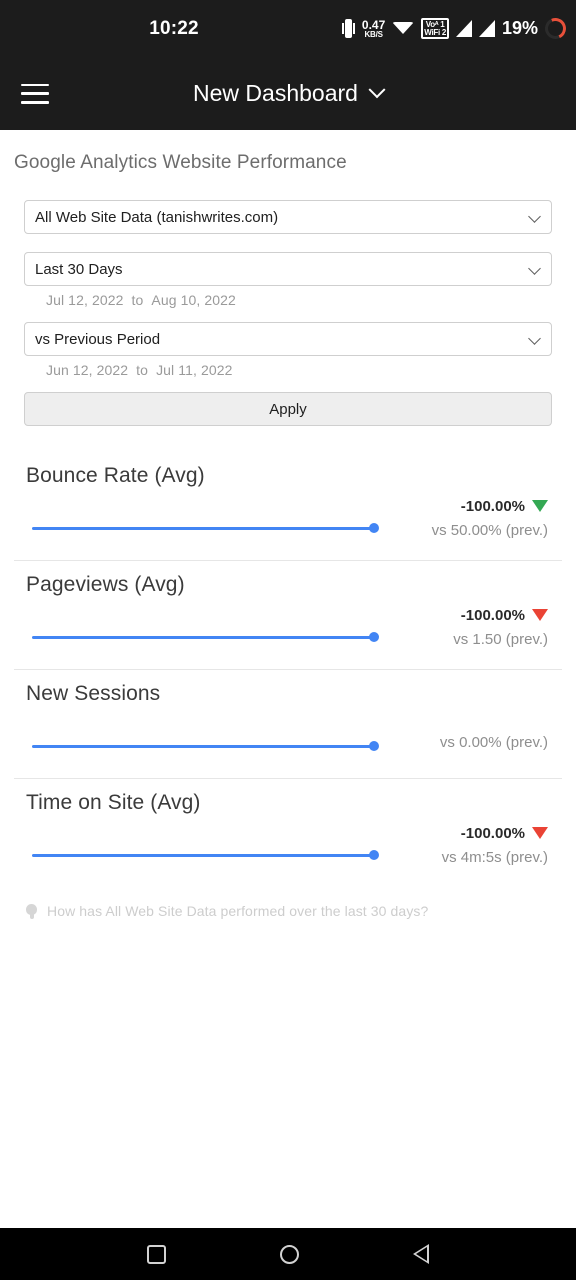  Describe the element at coordinates (348, 28) in the screenshot. I see `vibrate-icon` at that location.